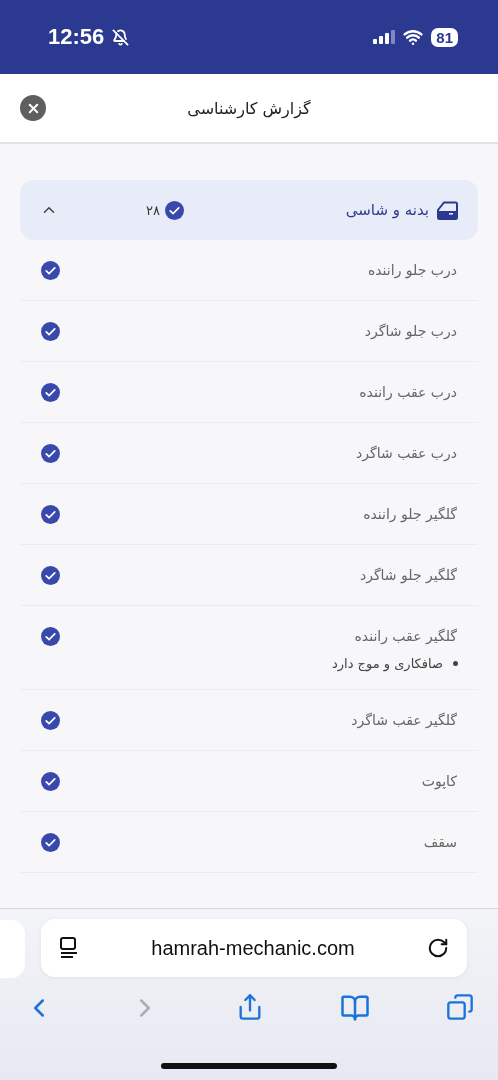  I want to click on item-label: کاپوت, so click(439, 781).